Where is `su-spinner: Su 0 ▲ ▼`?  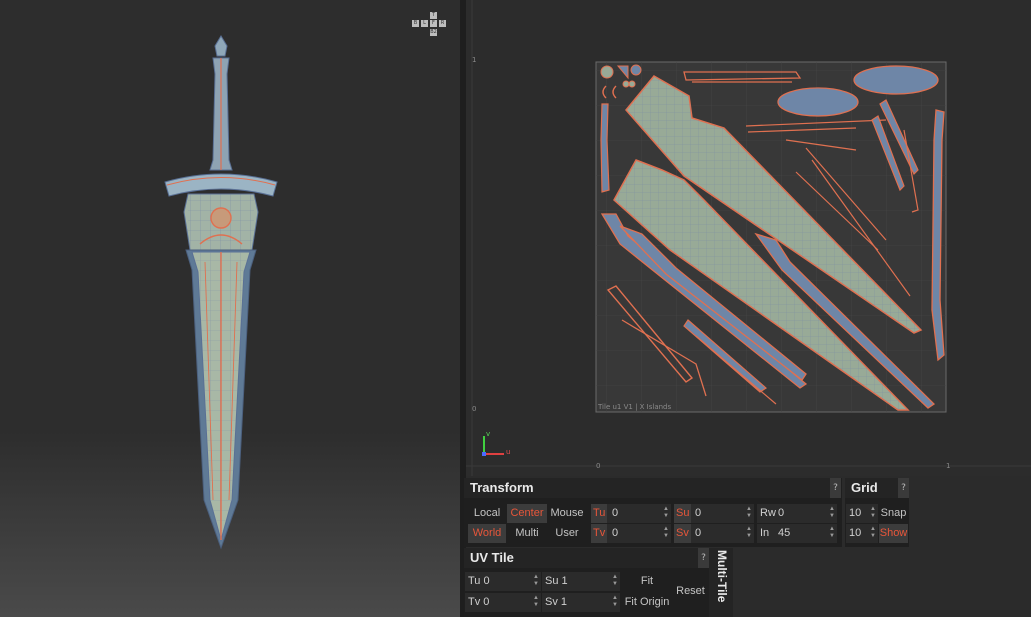
su-spinner: Su 0 ▲ ▼ is located at coordinates (714, 513).